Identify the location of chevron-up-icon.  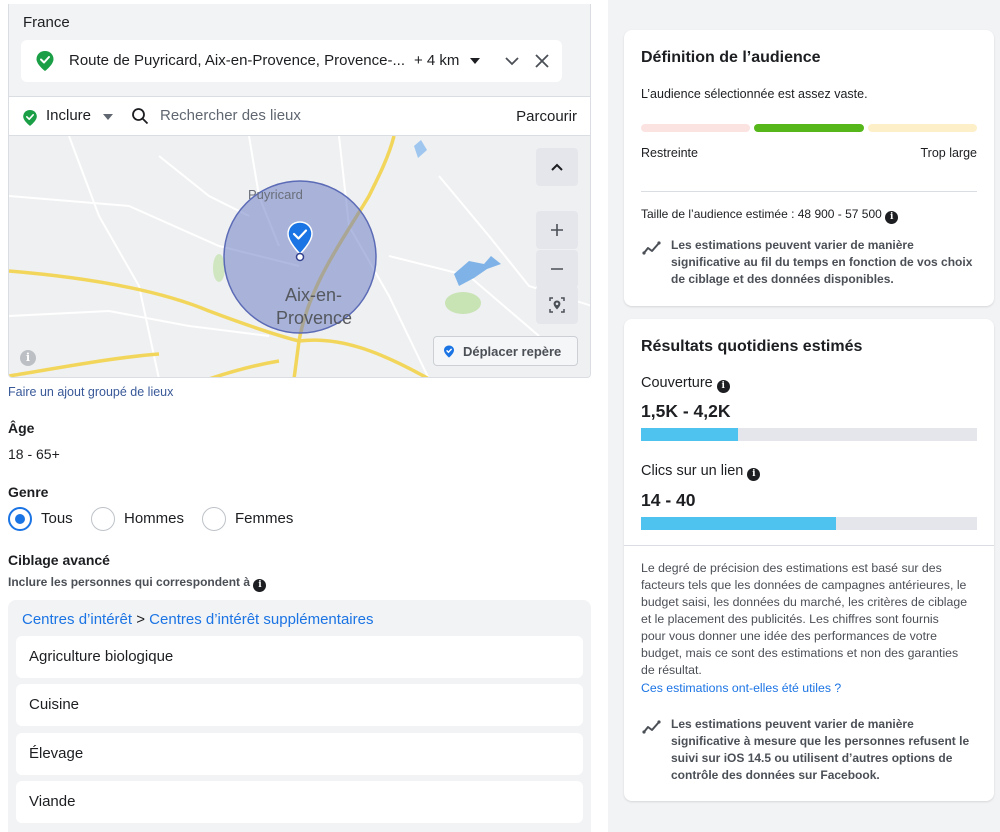
(557, 167).